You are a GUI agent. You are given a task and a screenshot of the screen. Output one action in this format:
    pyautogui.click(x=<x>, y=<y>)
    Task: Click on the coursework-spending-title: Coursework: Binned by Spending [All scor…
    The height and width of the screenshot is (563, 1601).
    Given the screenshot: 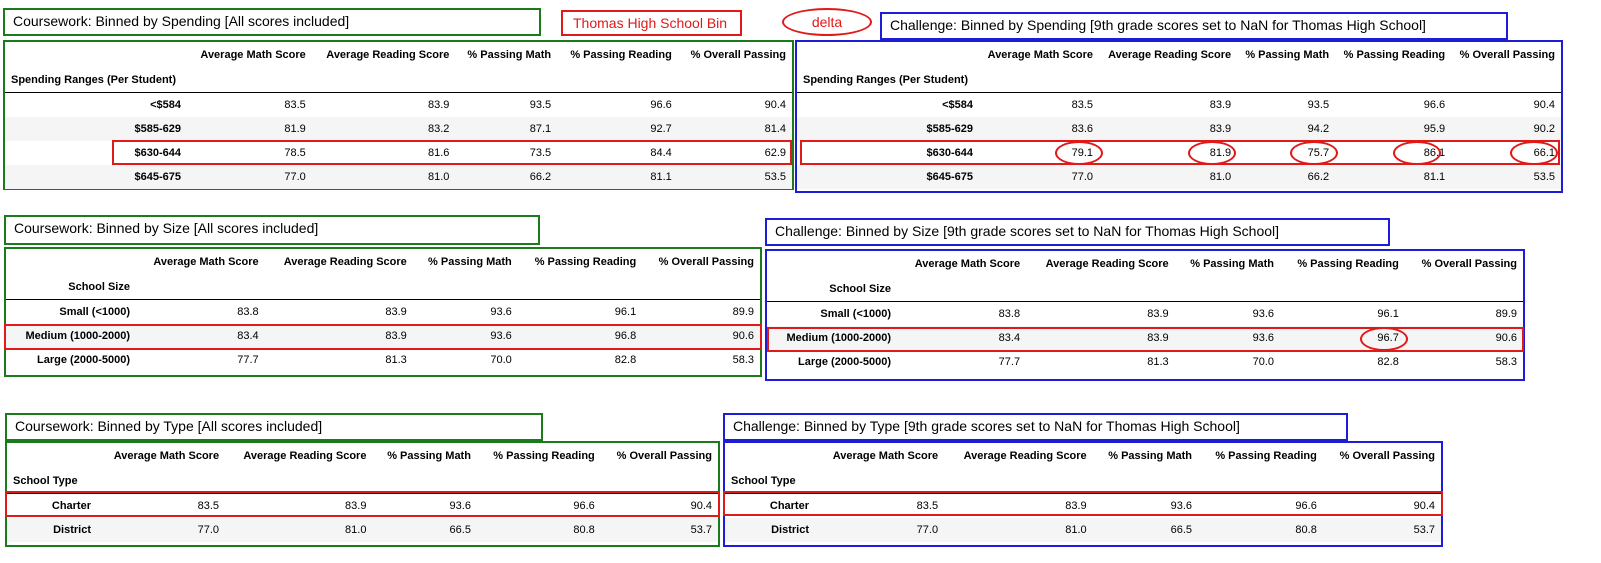 What is the action you would take?
    pyautogui.click(x=272, y=22)
    